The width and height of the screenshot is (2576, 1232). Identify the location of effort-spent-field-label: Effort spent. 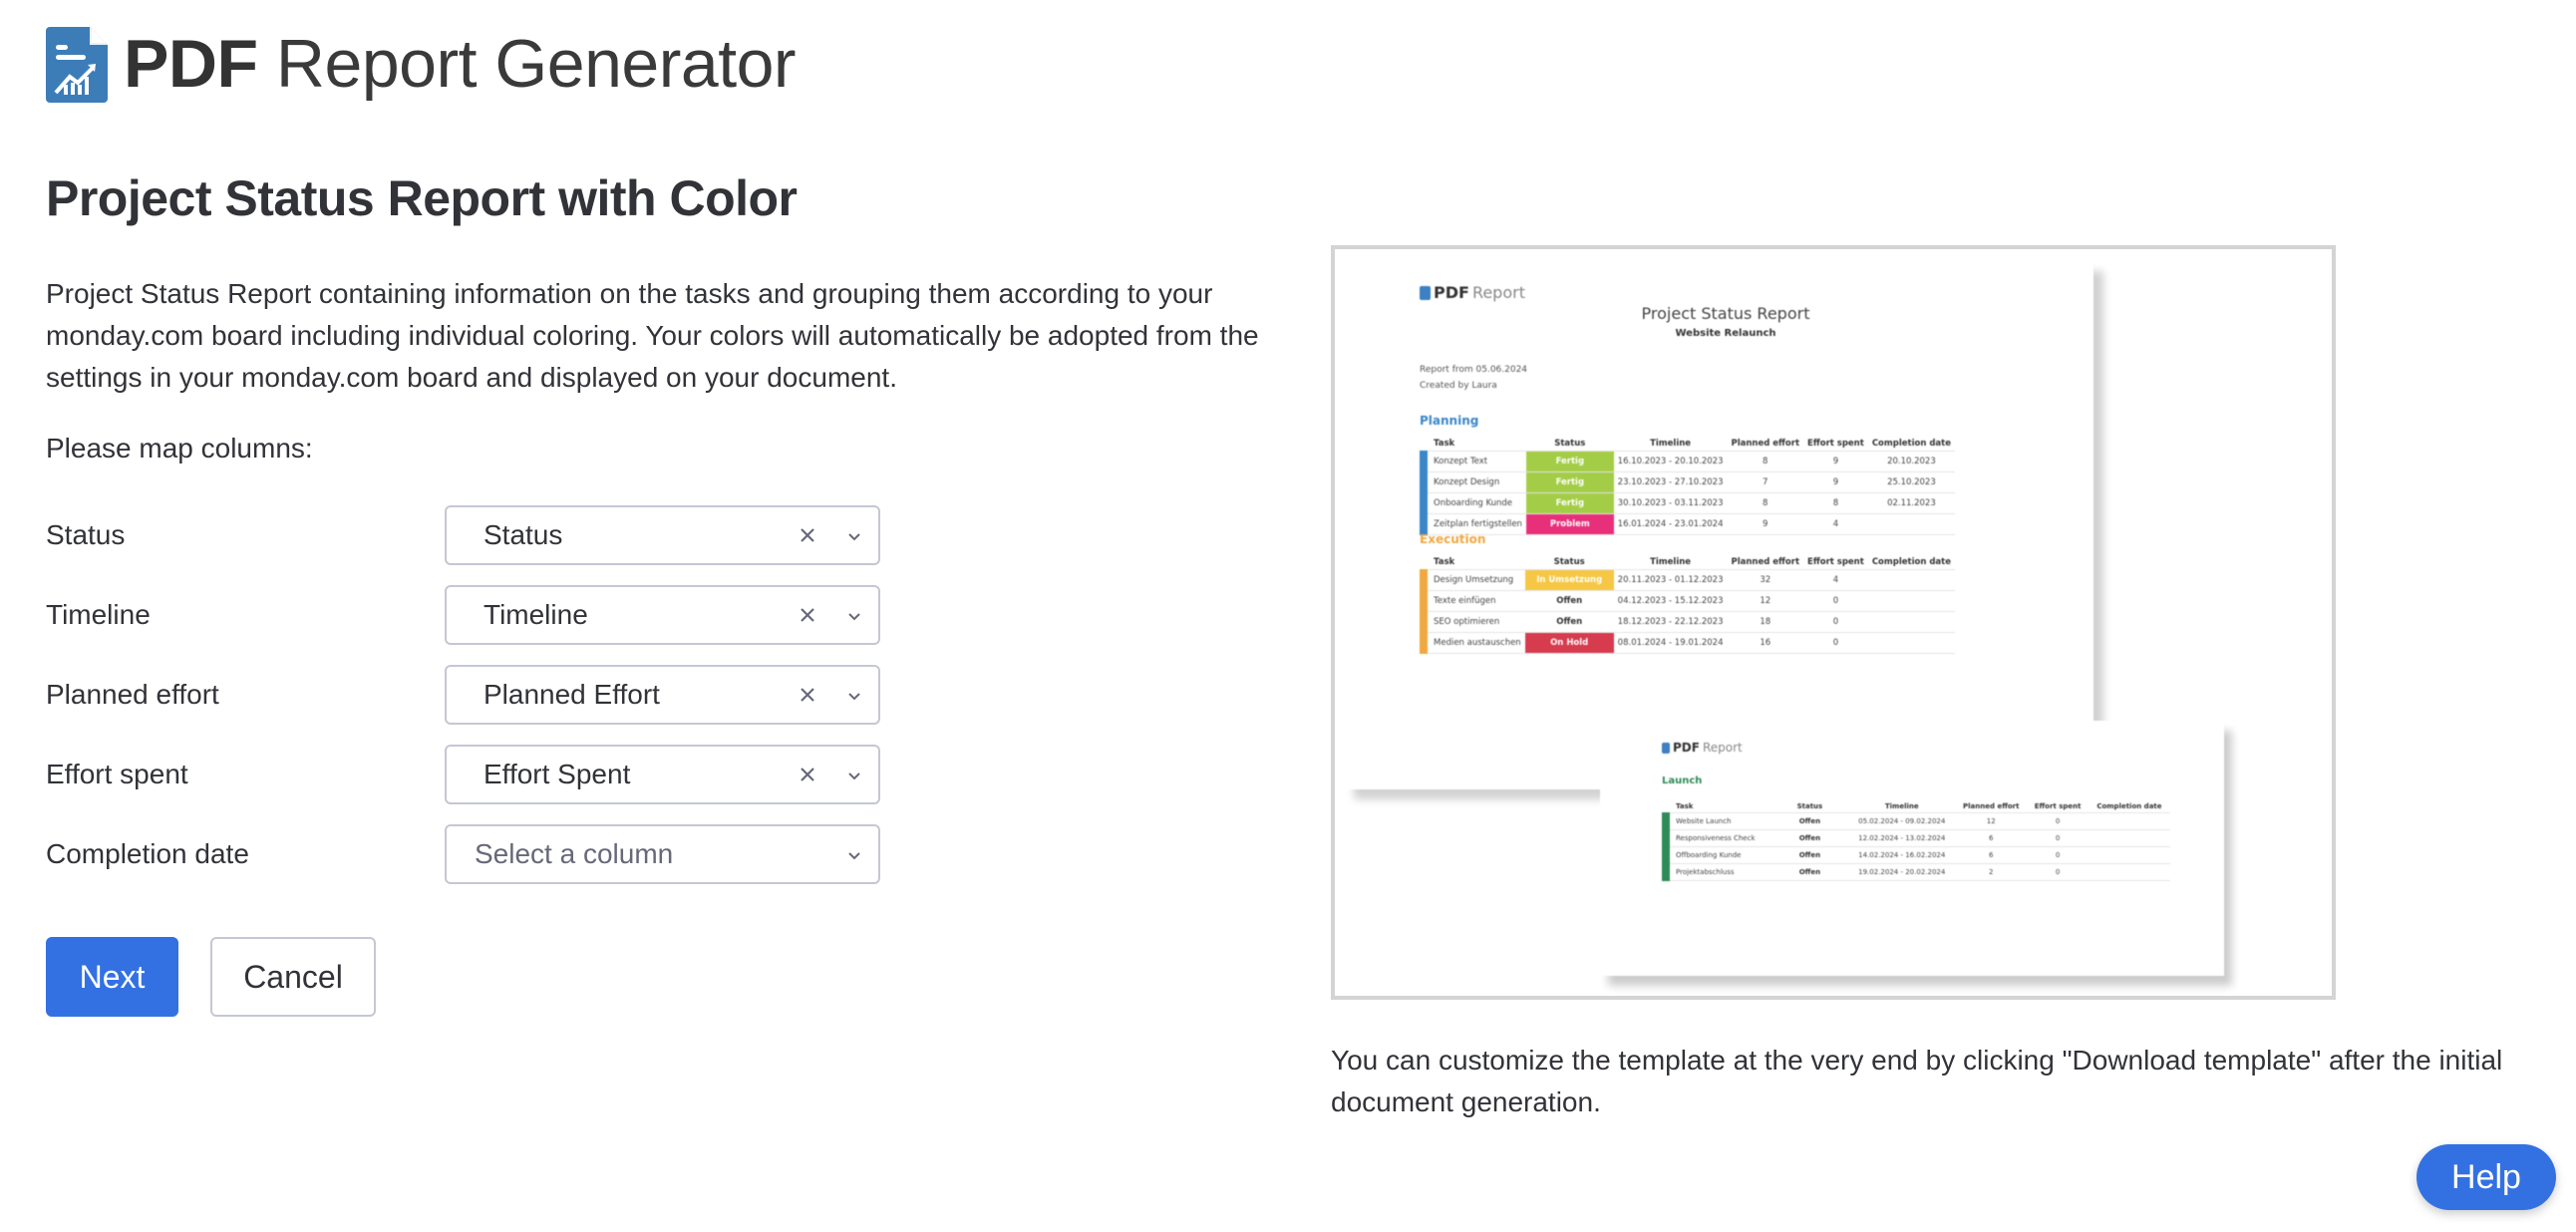
(117, 774).